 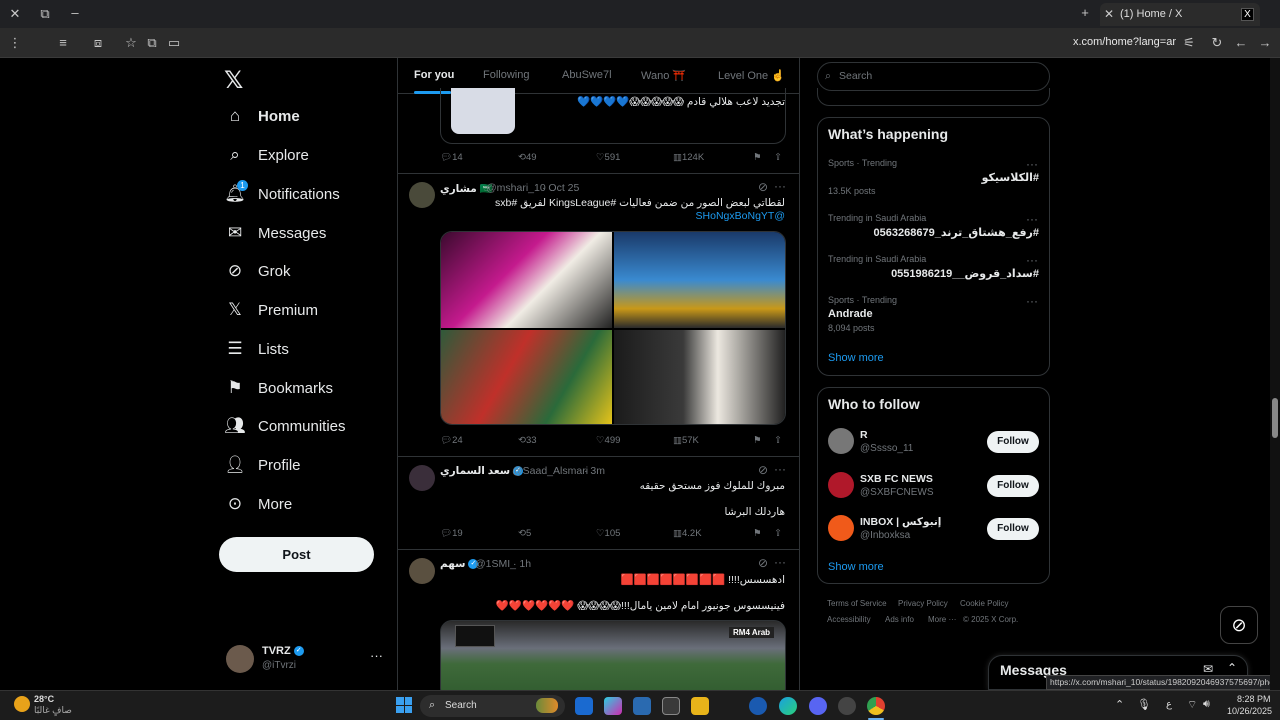 What do you see at coordinates (642, 706) in the screenshot?
I see `defender-icon` at bounding box center [642, 706].